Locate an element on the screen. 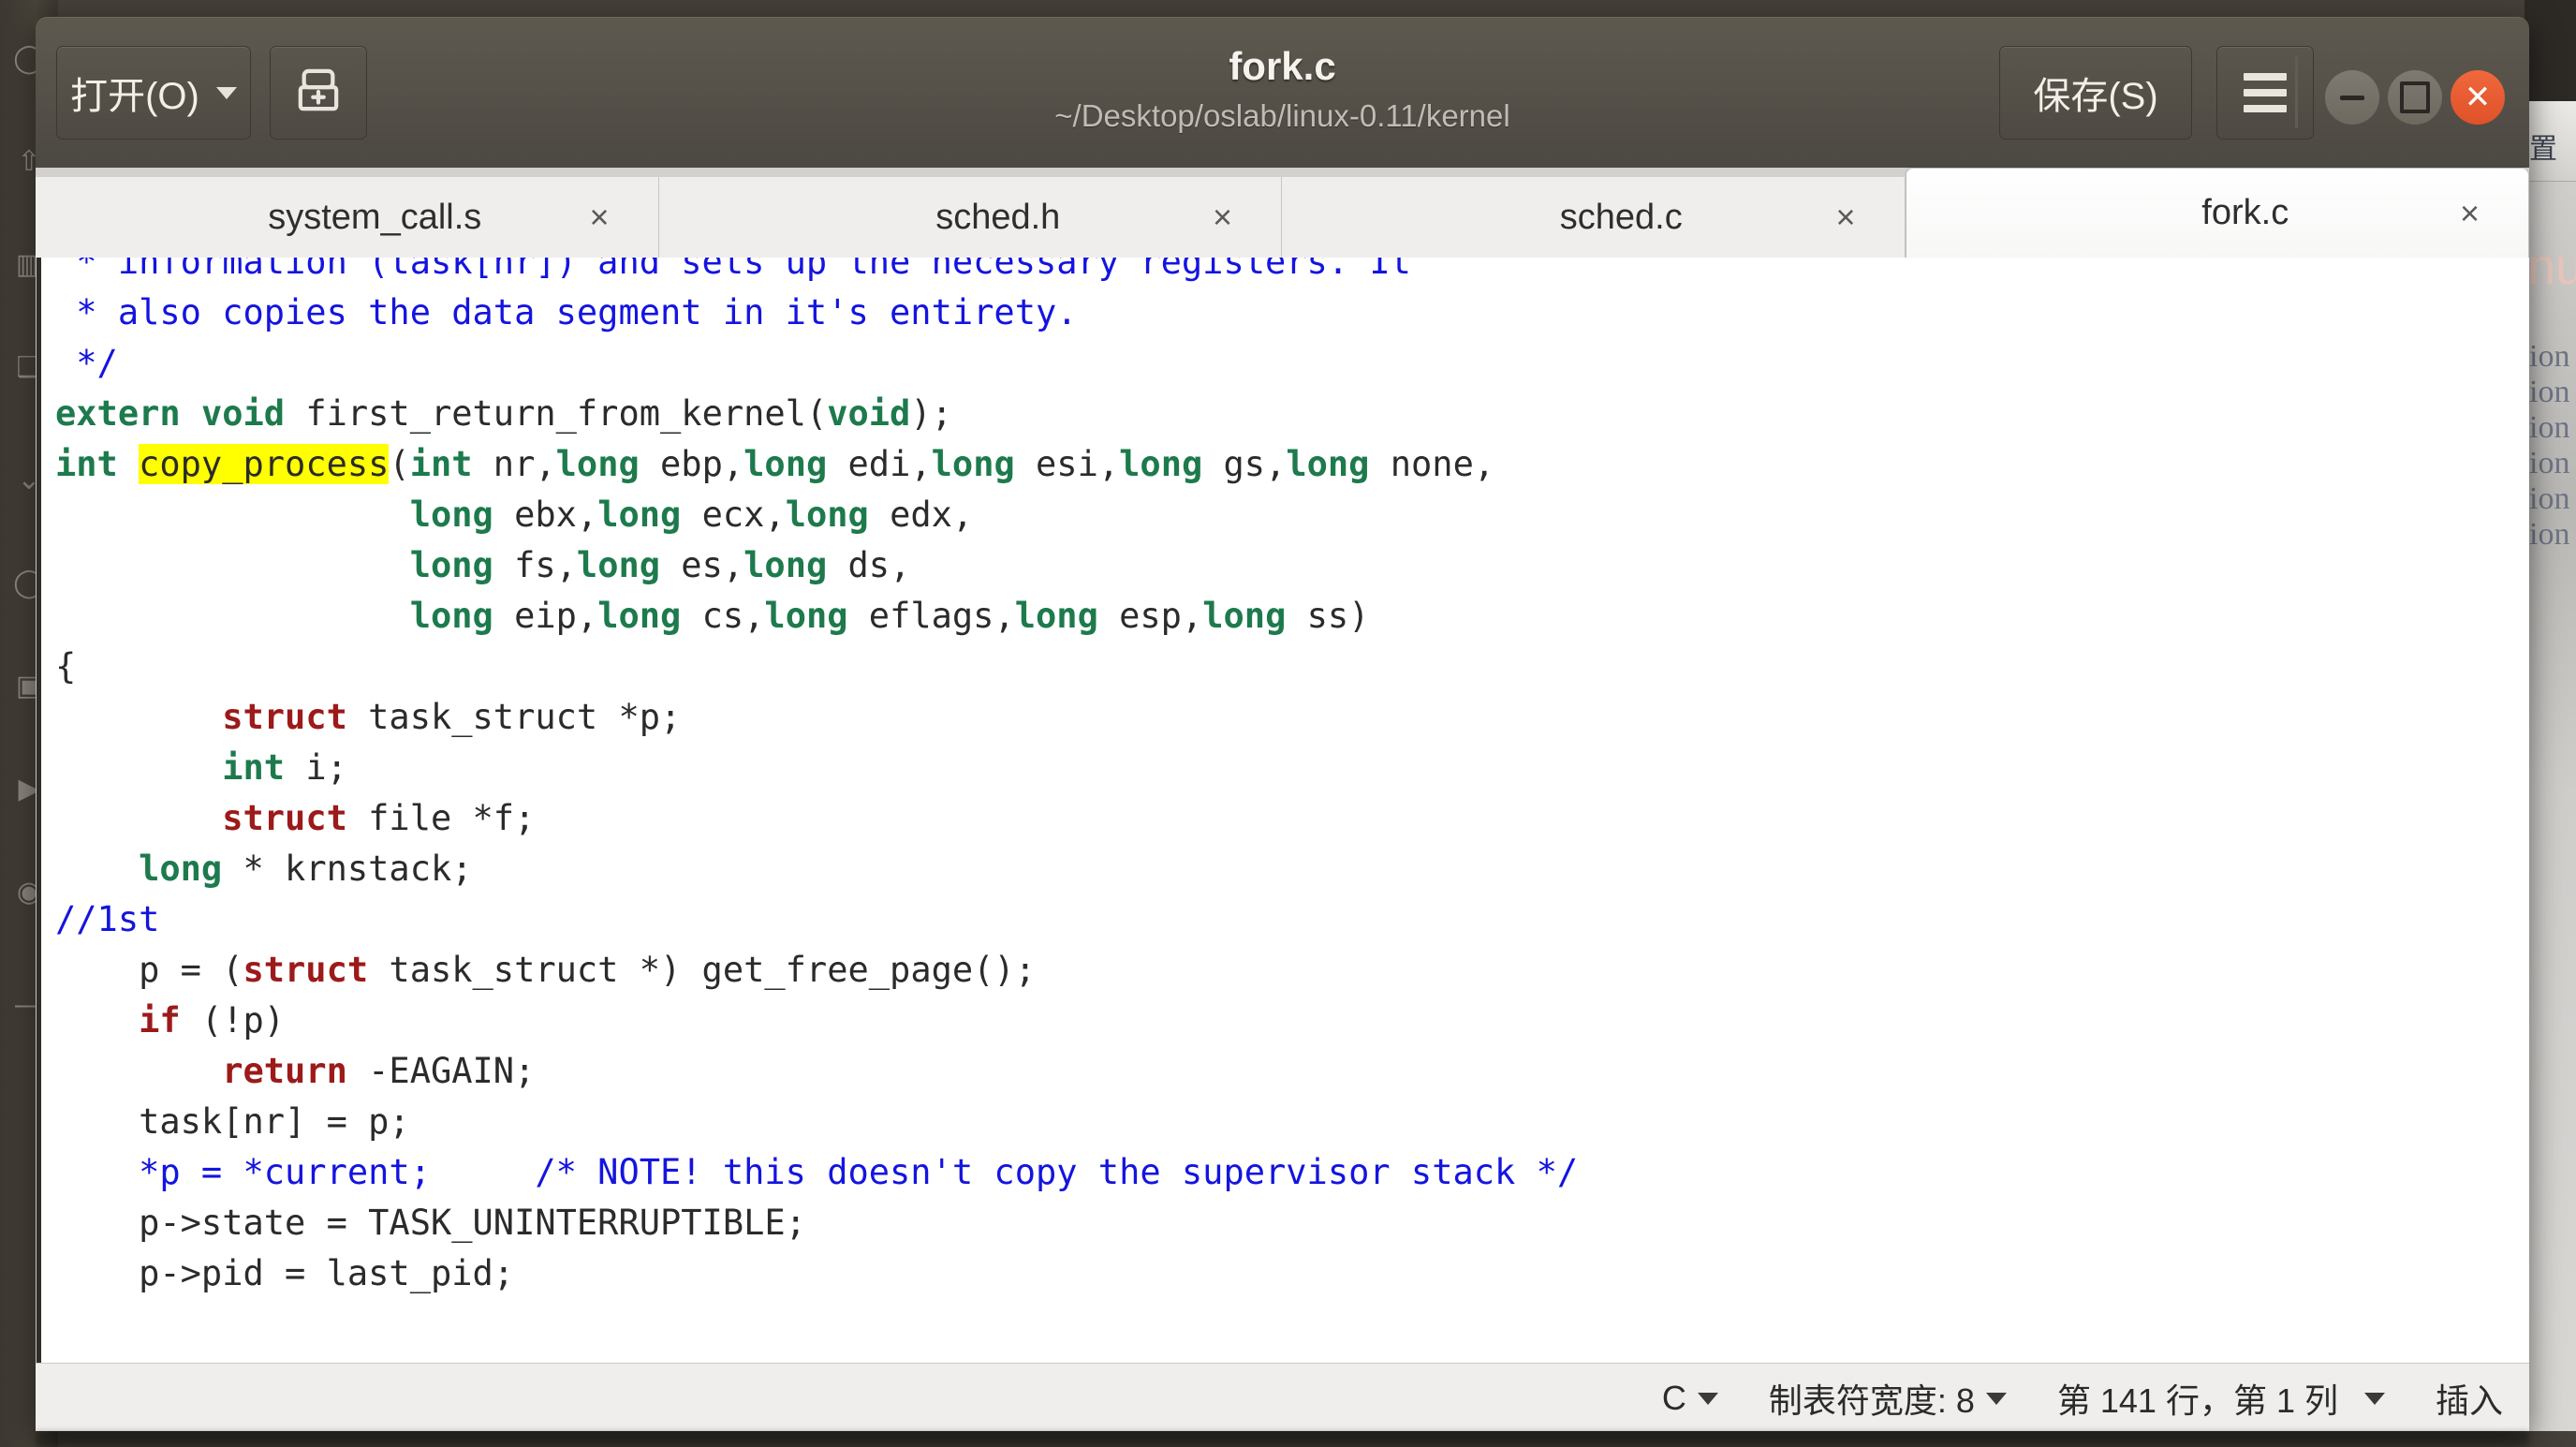  minimize-icon is located at coordinates (2352, 97).